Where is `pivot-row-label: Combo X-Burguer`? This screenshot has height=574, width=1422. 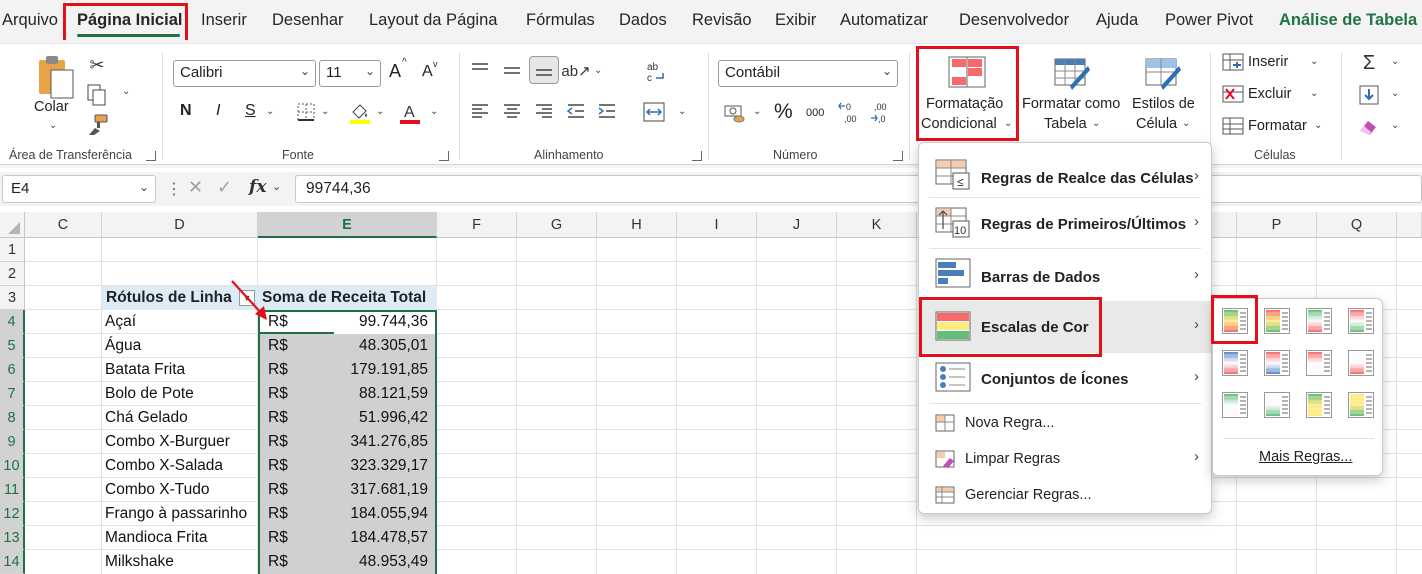
pivot-row-label: Combo X-Burguer is located at coordinates (167, 442).